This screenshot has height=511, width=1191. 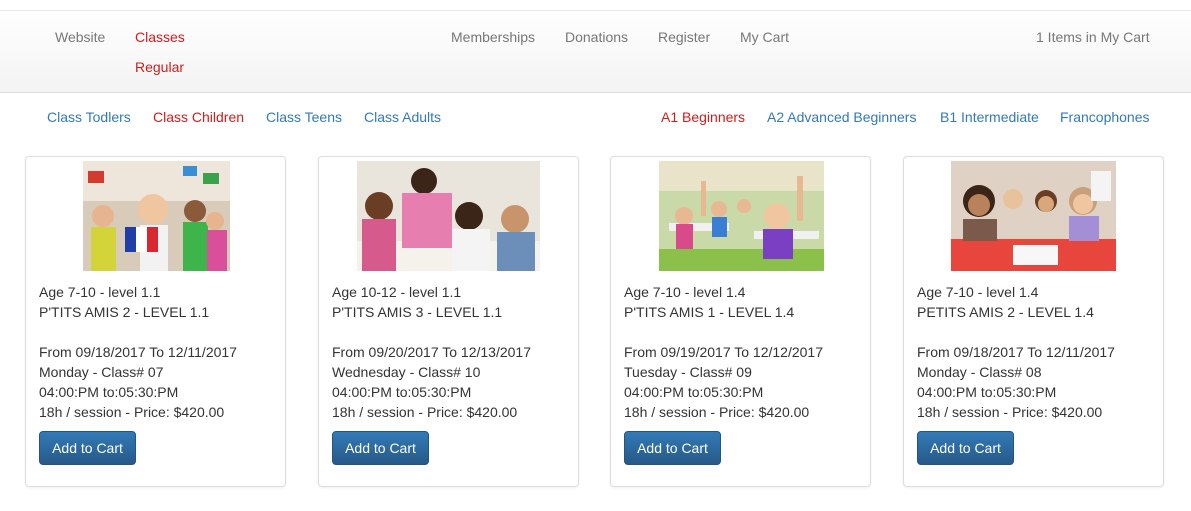 I want to click on subnav-a2-advanced-beginners: A2 Advanced Beginners, so click(x=841, y=117).